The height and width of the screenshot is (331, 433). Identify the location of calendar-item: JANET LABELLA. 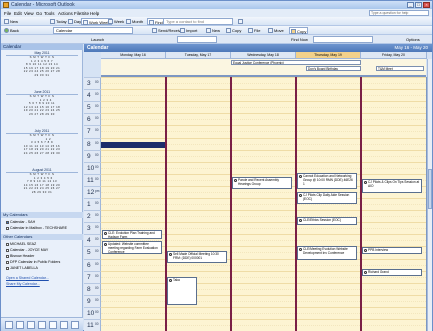
(22, 268).